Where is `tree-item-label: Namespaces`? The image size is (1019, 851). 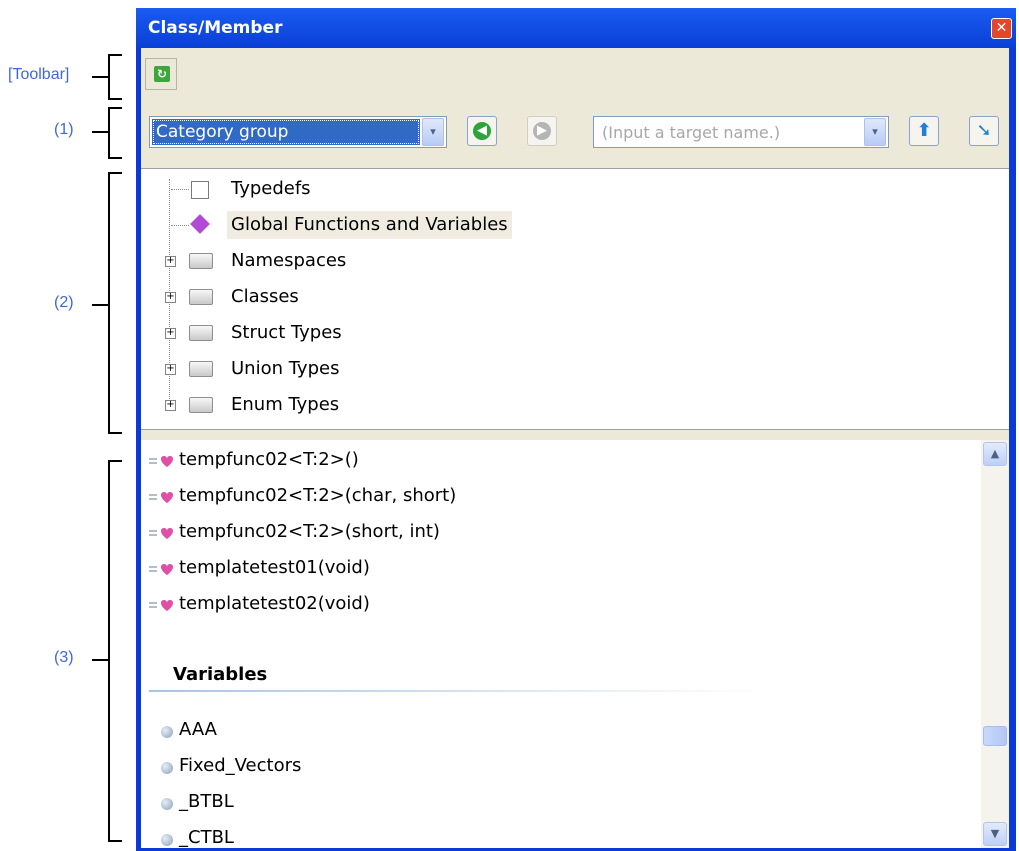
tree-item-label: Namespaces is located at coordinates (289, 260).